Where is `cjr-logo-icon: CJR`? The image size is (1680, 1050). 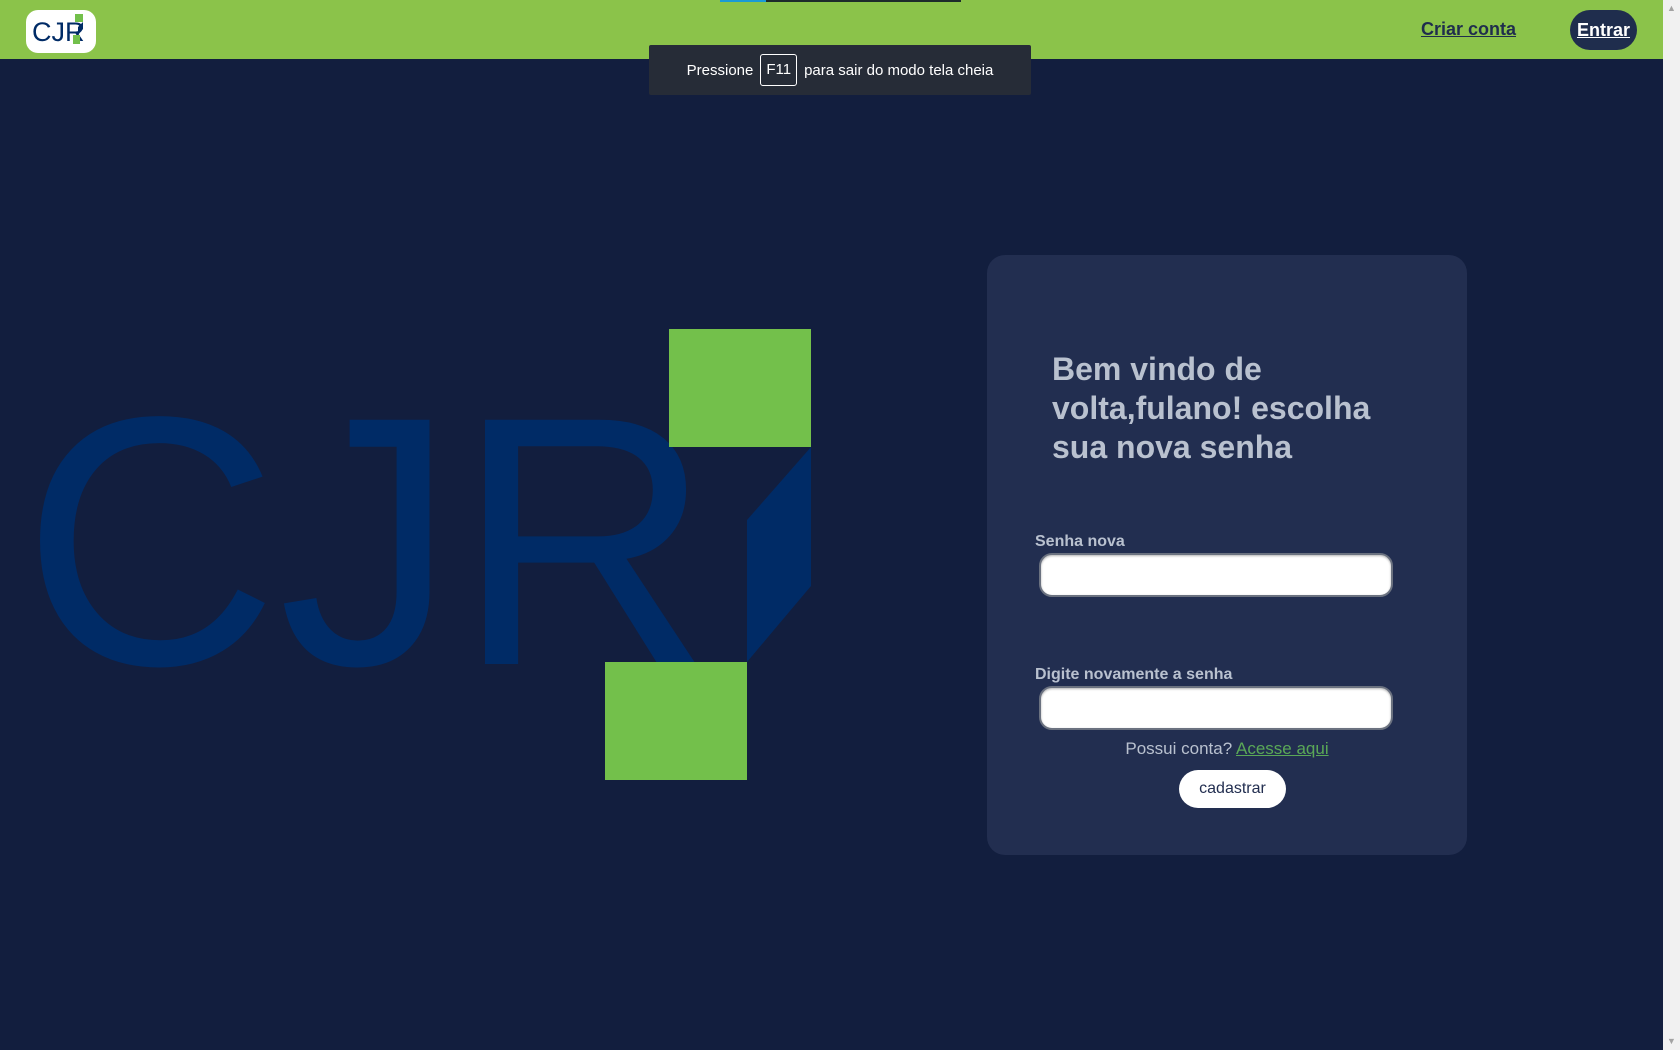 cjr-logo-icon: CJR is located at coordinates (58, 30).